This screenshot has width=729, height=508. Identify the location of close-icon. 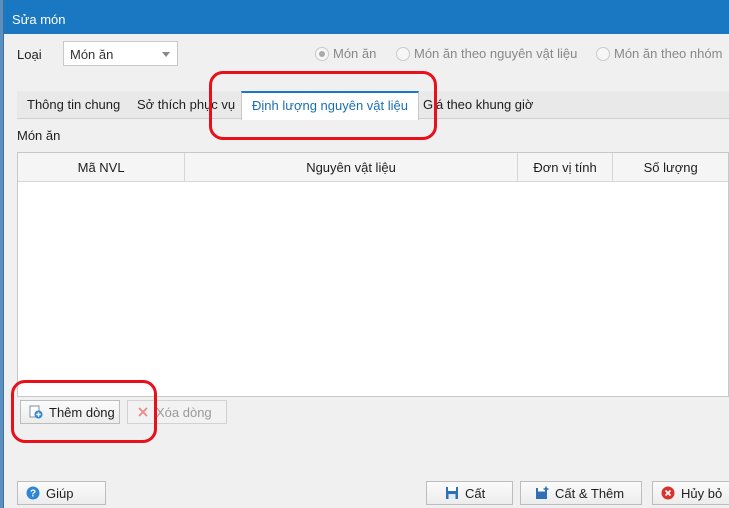
(143, 412).